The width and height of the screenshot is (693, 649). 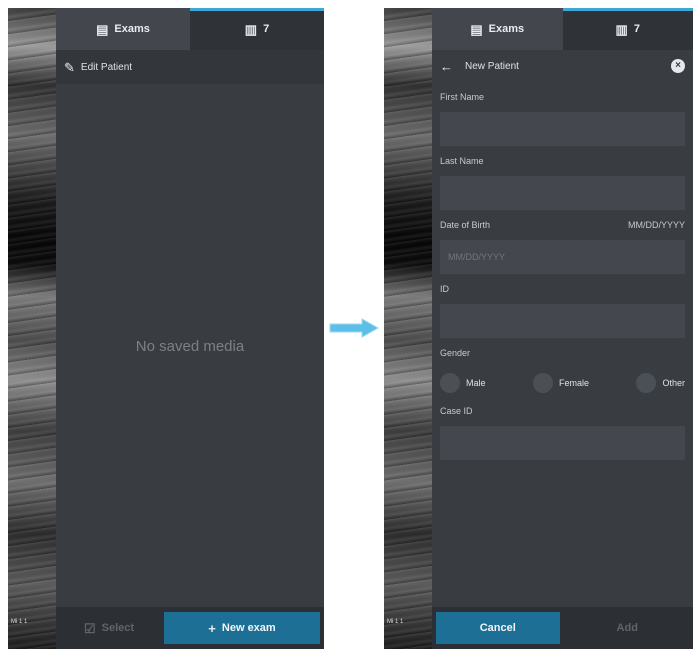 What do you see at coordinates (462, 161) in the screenshot?
I see `last-name-label: Last Name` at bounding box center [462, 161].